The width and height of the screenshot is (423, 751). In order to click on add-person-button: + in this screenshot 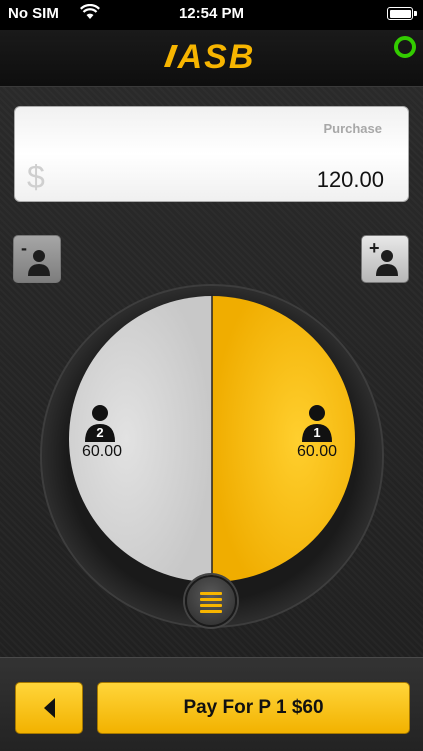, I will do `click(385, 259)`.